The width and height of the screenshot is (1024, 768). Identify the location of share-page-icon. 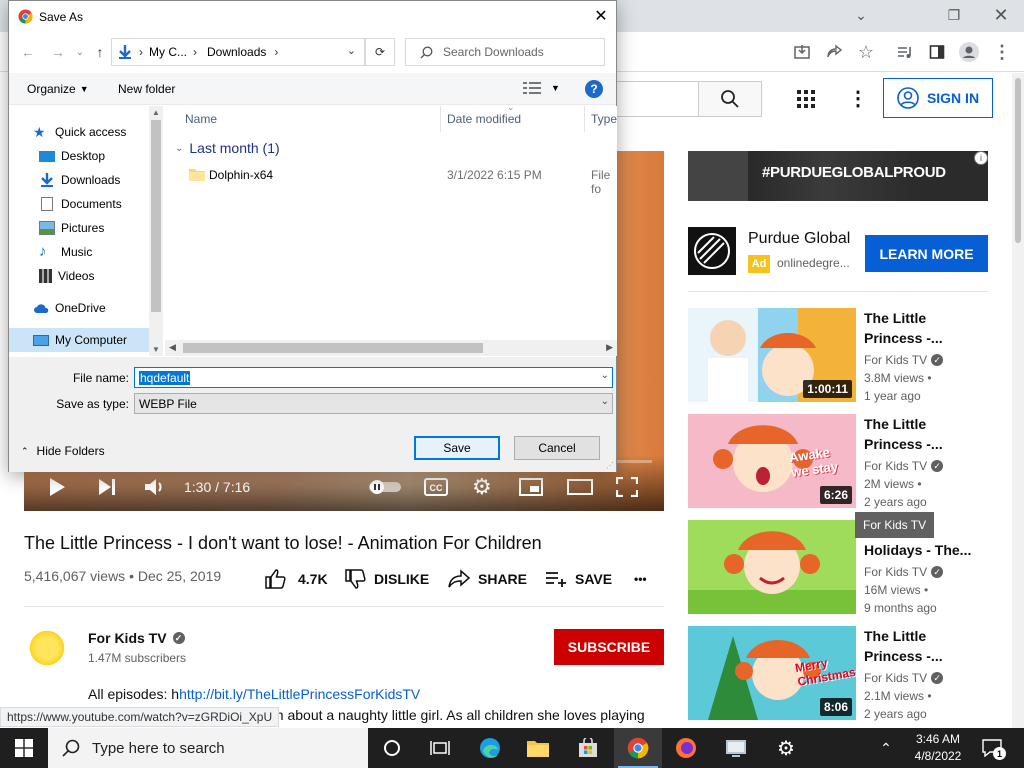
(834, 52).